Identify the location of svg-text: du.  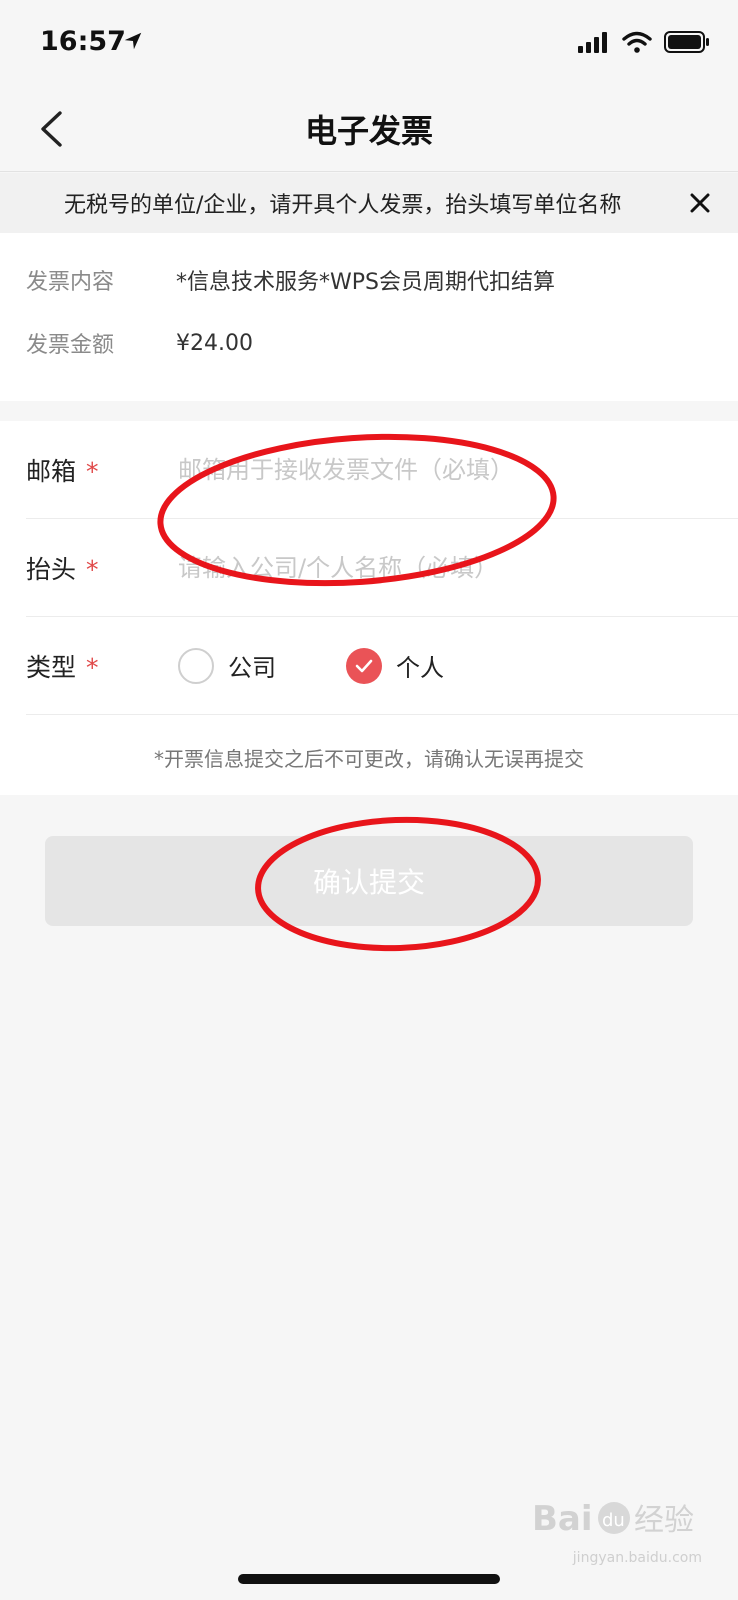
(613, 1520).